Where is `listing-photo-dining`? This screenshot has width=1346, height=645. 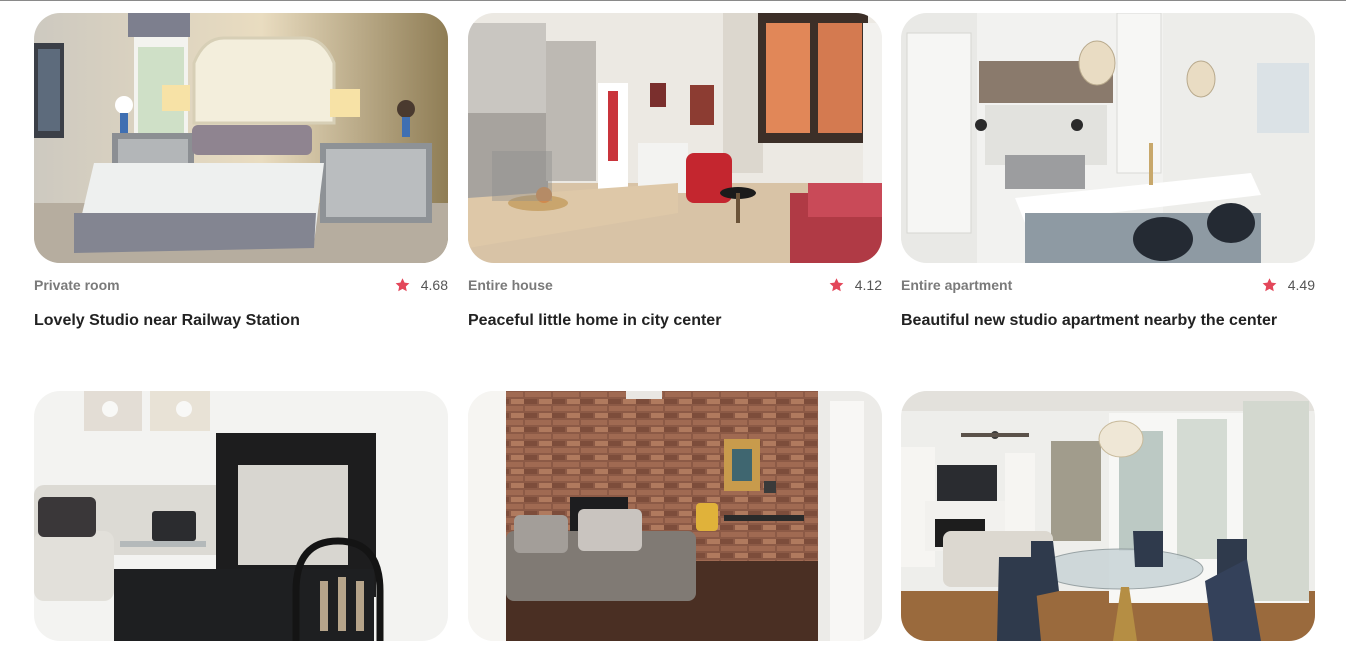
listing-photo-dining is located at coordinates (1108, 516).